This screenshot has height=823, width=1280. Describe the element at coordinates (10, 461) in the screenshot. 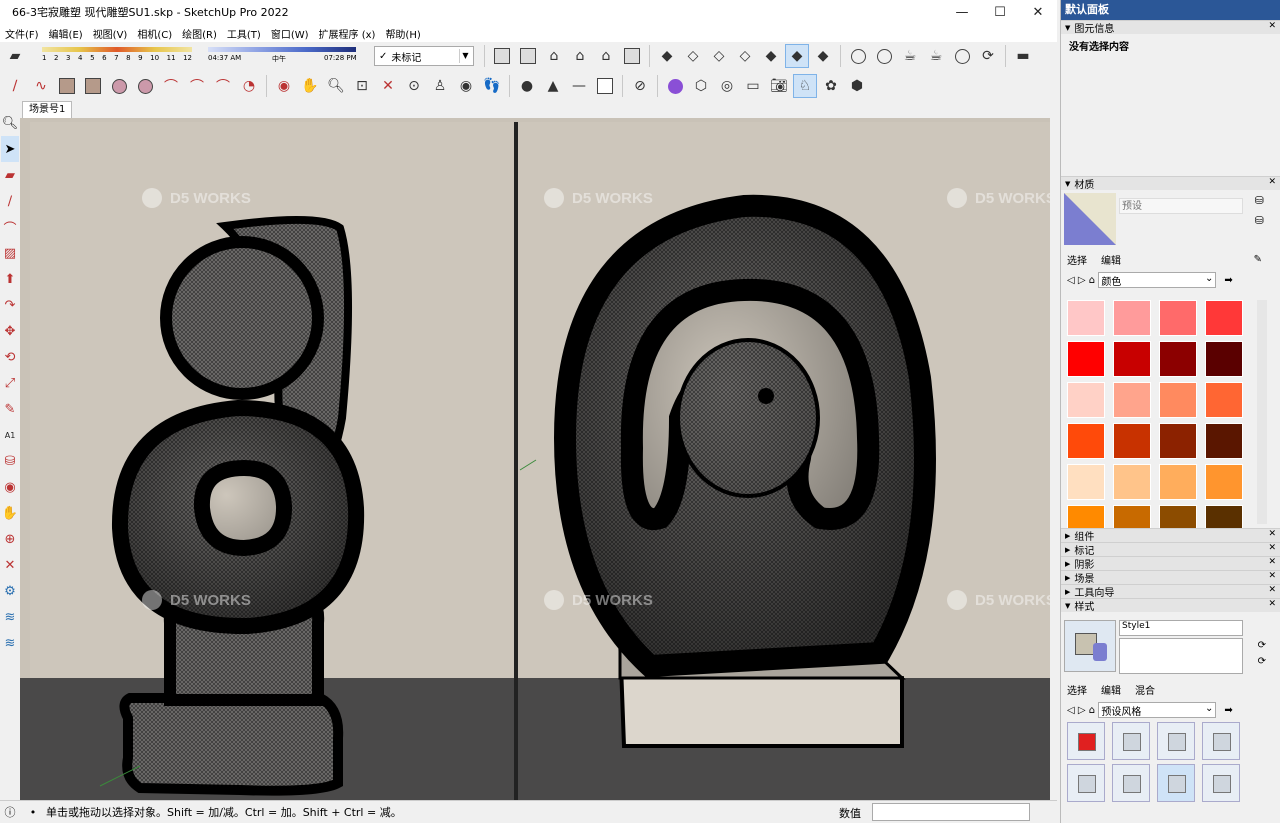

I see `paint-bucket-icon: ⛁` at that location.